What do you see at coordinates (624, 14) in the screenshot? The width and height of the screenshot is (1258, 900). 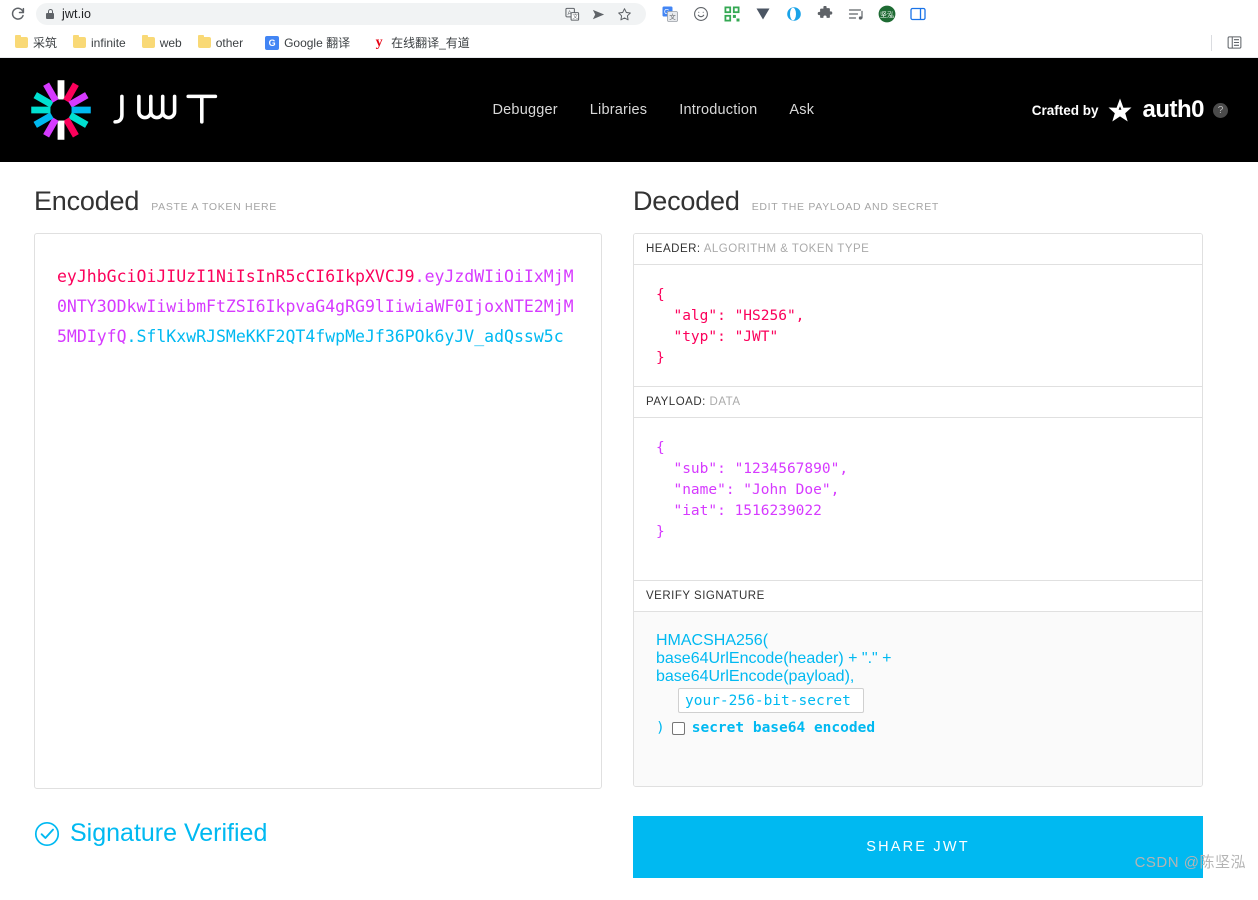 I see `bookmark-star-icon` at bounding box center [624, 14].